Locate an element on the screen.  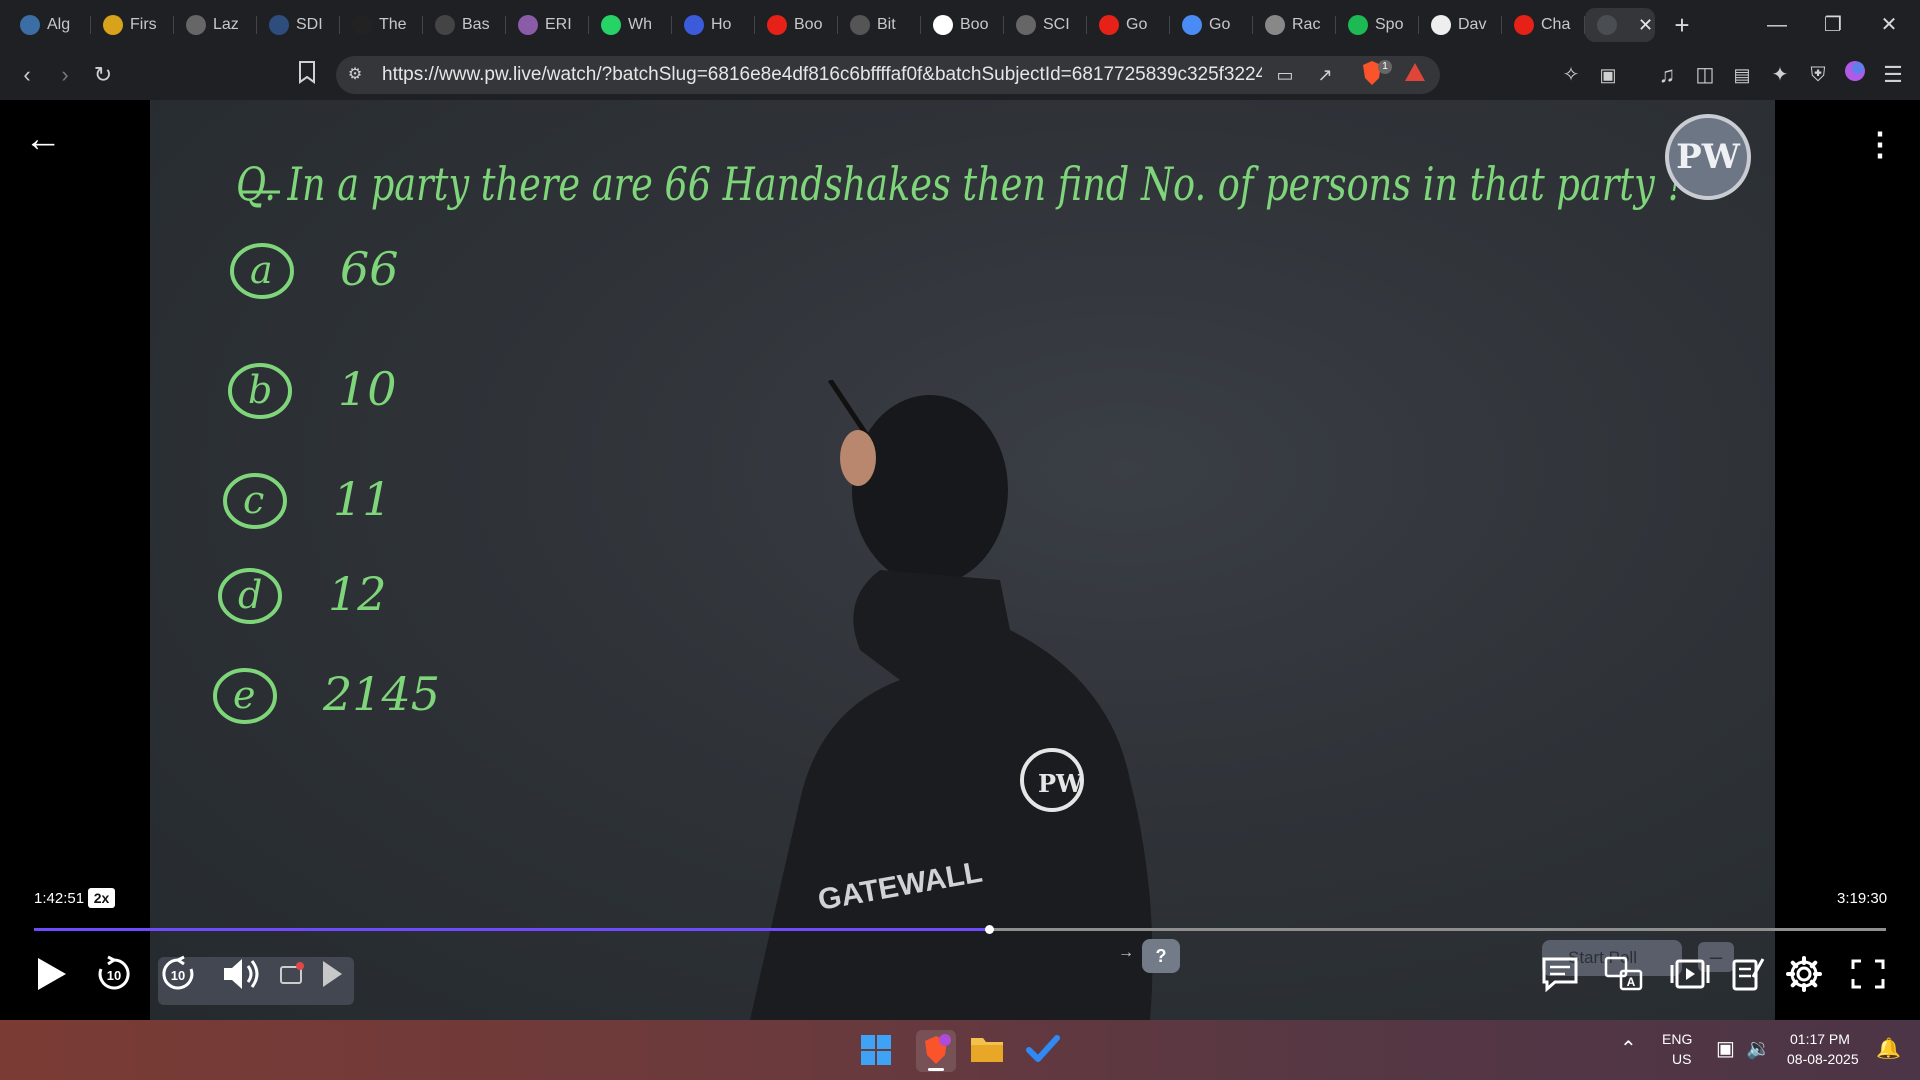
option-key: d is located at coordinates (250, 595).